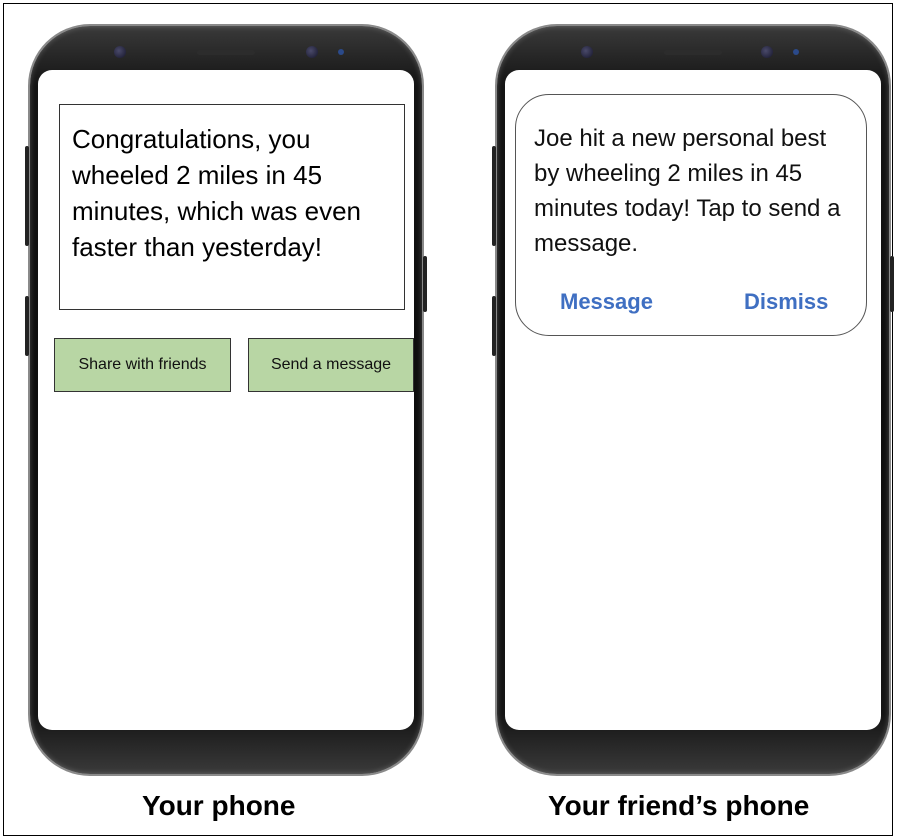 The image size is (898, 840). I want to click on your-phone-caption: Your phone, so click(219, 805).